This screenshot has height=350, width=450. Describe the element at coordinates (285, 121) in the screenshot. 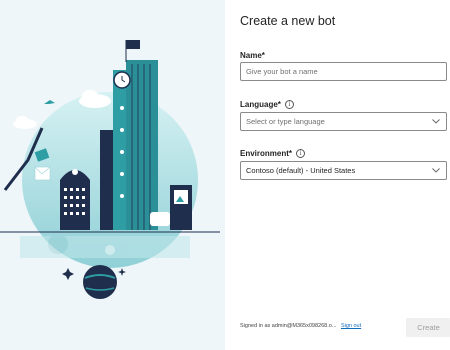

I see `language-placeholder: Select or type language` at that location.